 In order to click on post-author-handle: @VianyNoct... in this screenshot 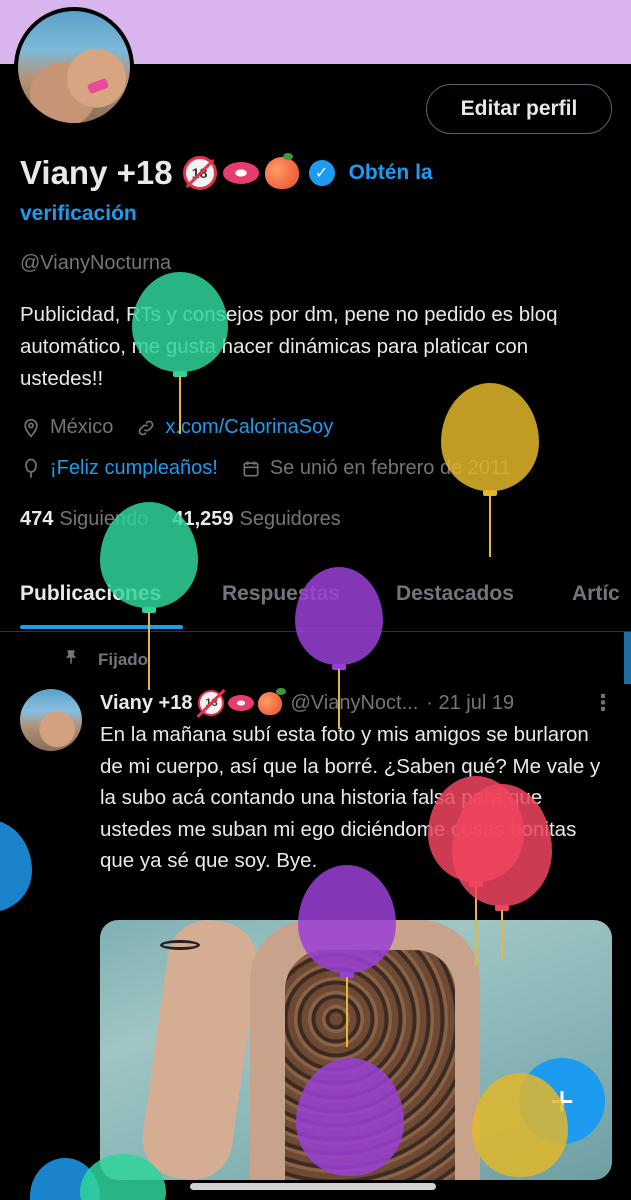, I will do `click(354, 703)`.